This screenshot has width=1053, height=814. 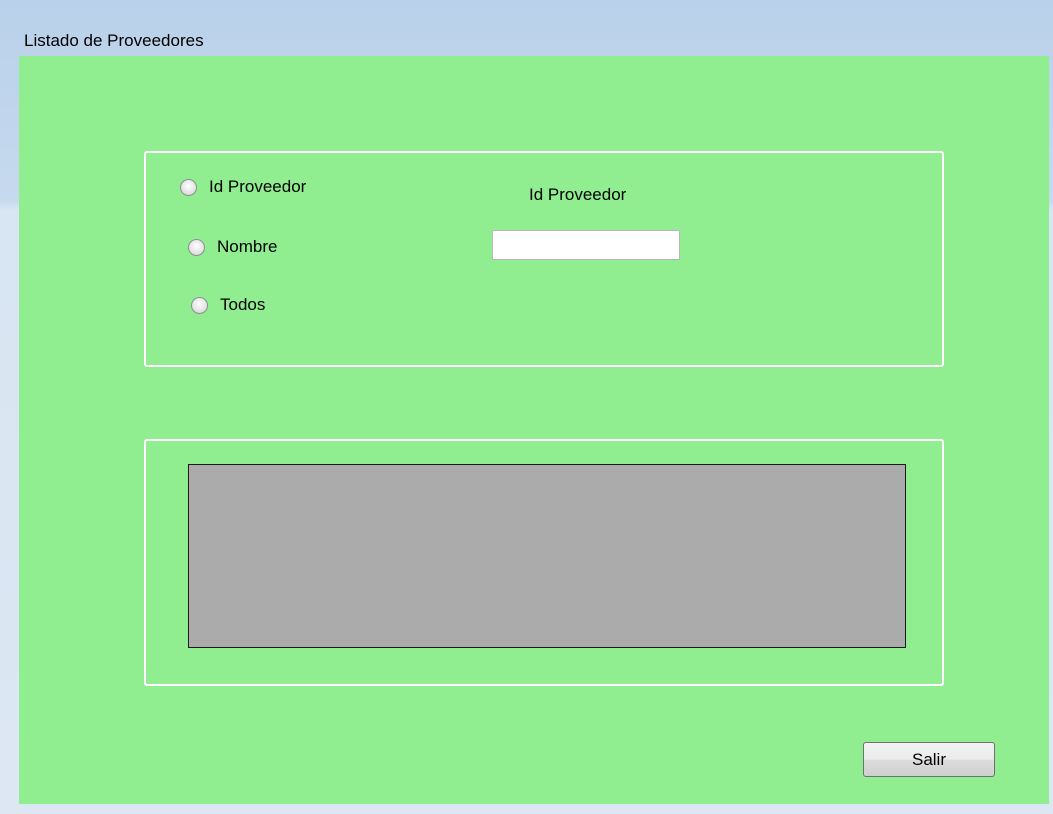 I want to click on id-proveedor-field-label: Id Proveedor, so click(x=578, y=194).